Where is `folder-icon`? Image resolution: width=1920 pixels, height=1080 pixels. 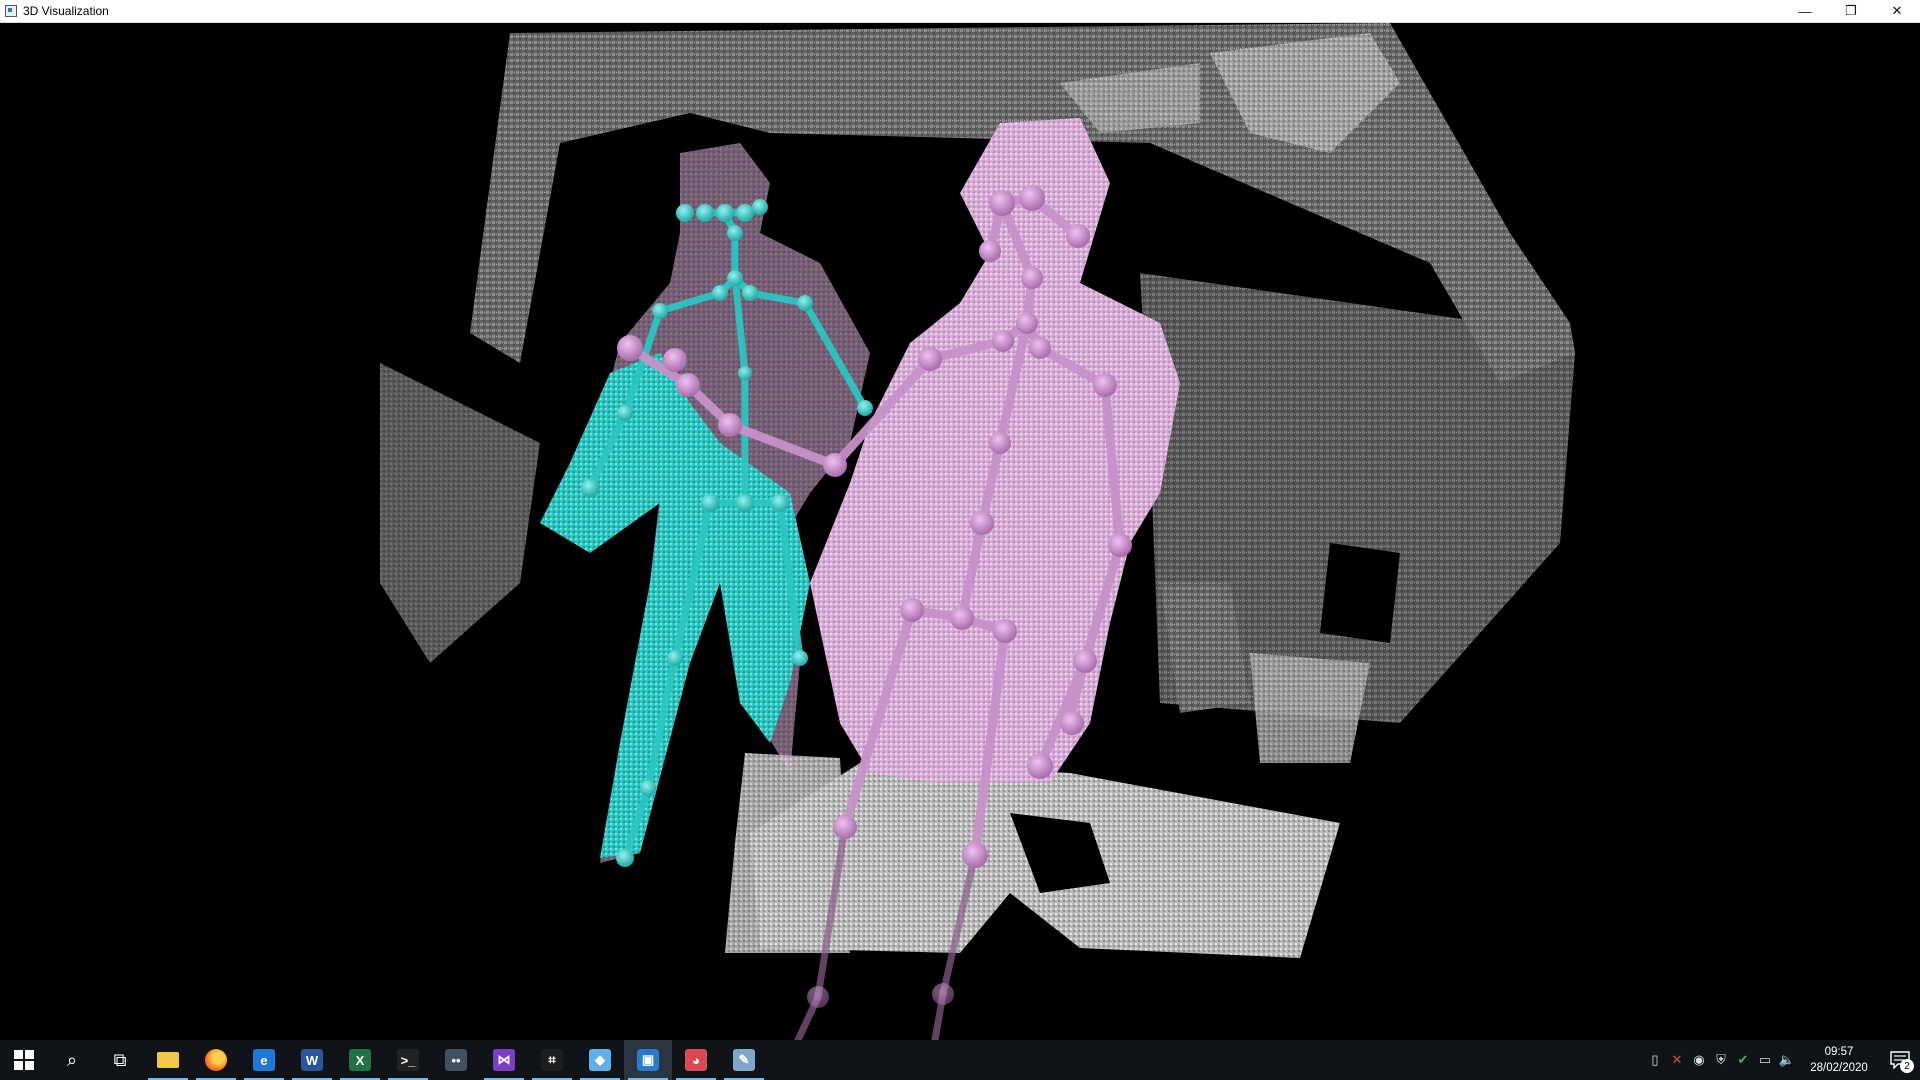 folder-icon is located at coordinates (168, 1060).